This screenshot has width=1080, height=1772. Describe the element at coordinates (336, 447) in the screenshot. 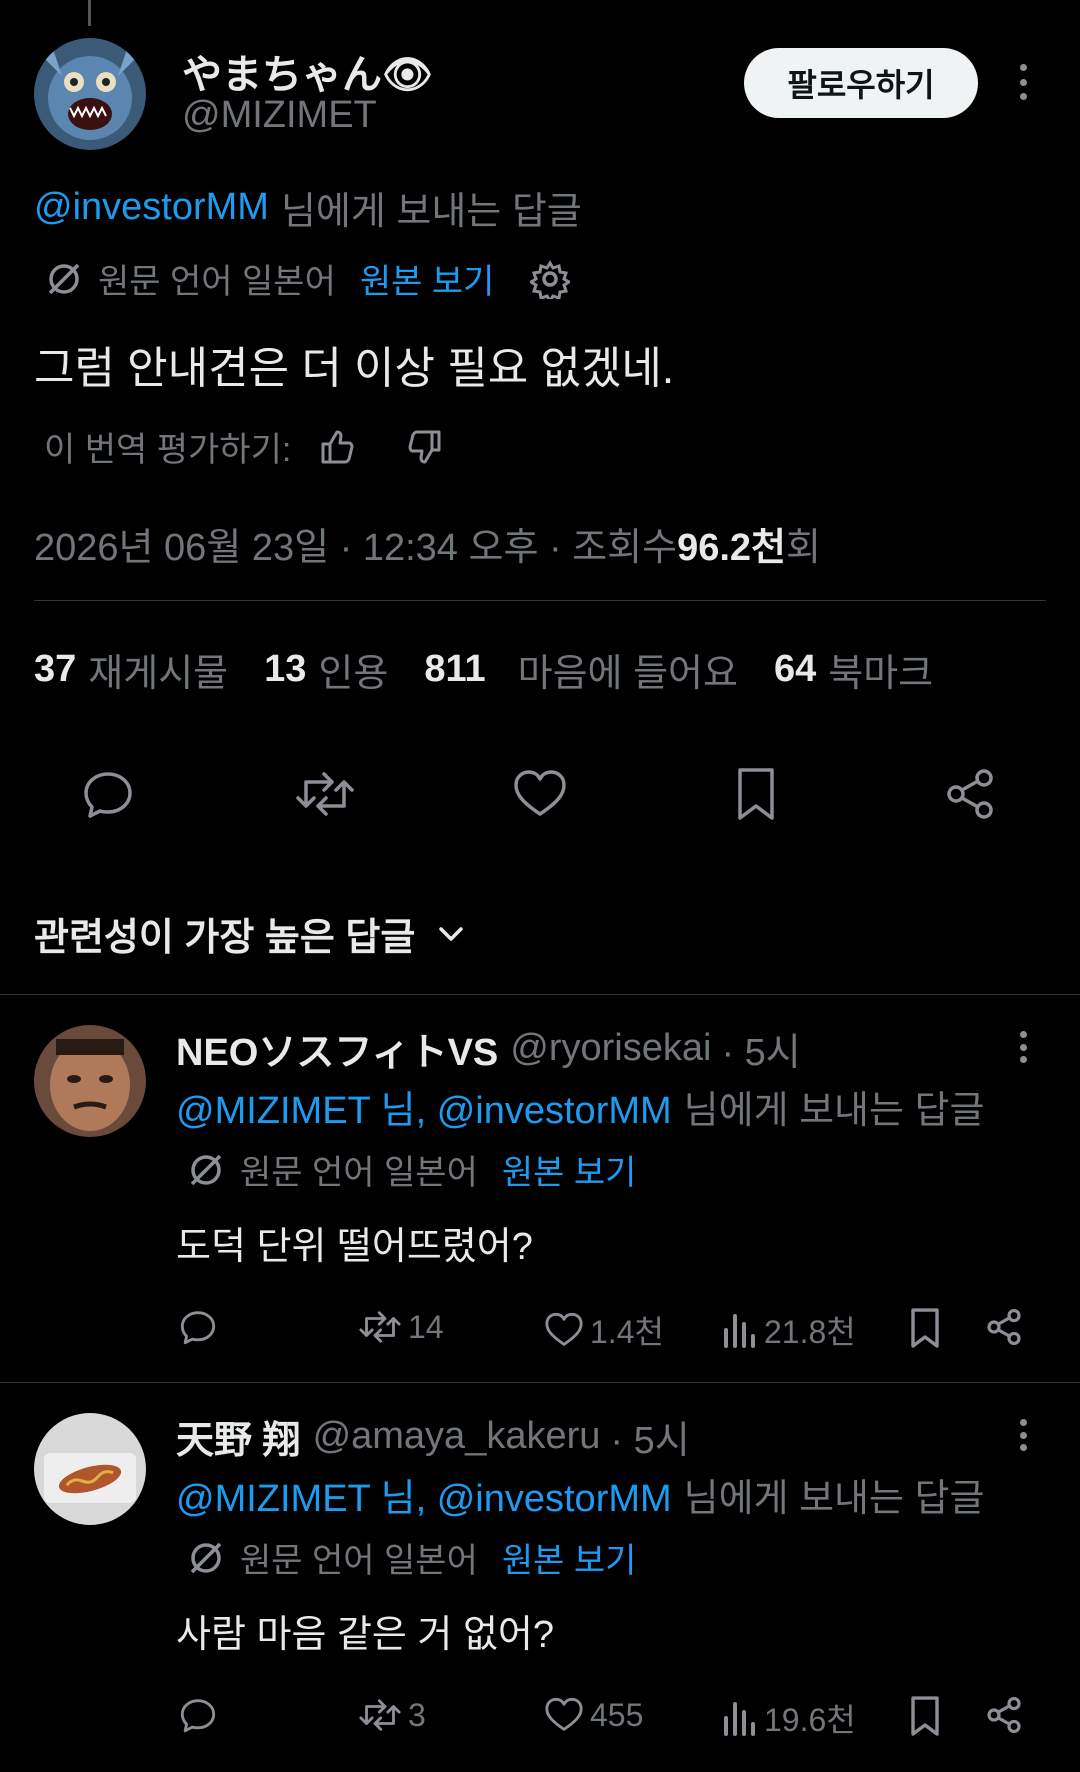

I see `thumbs-up-icon` at that location.